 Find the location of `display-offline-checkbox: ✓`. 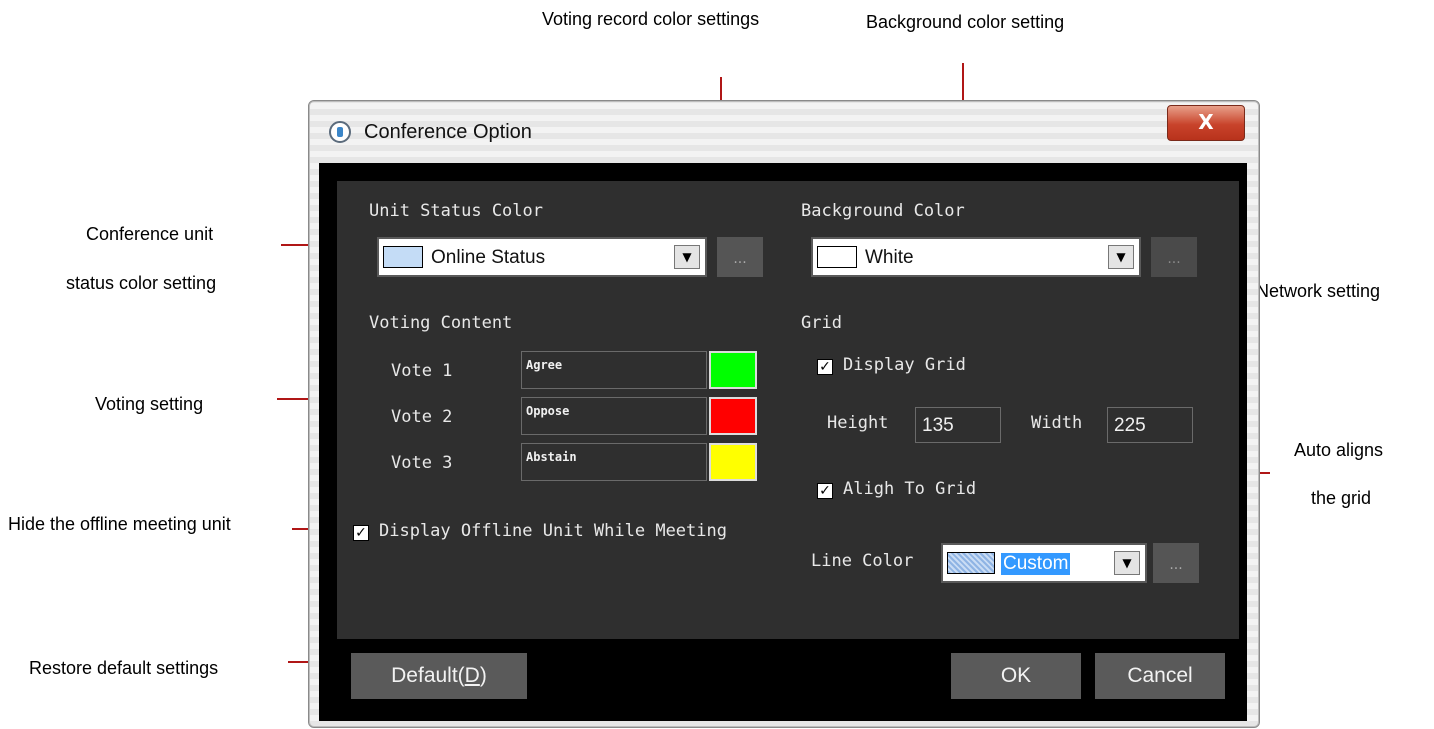

display-offline-checkbox: ✓ is located at coordinates (361, 533).